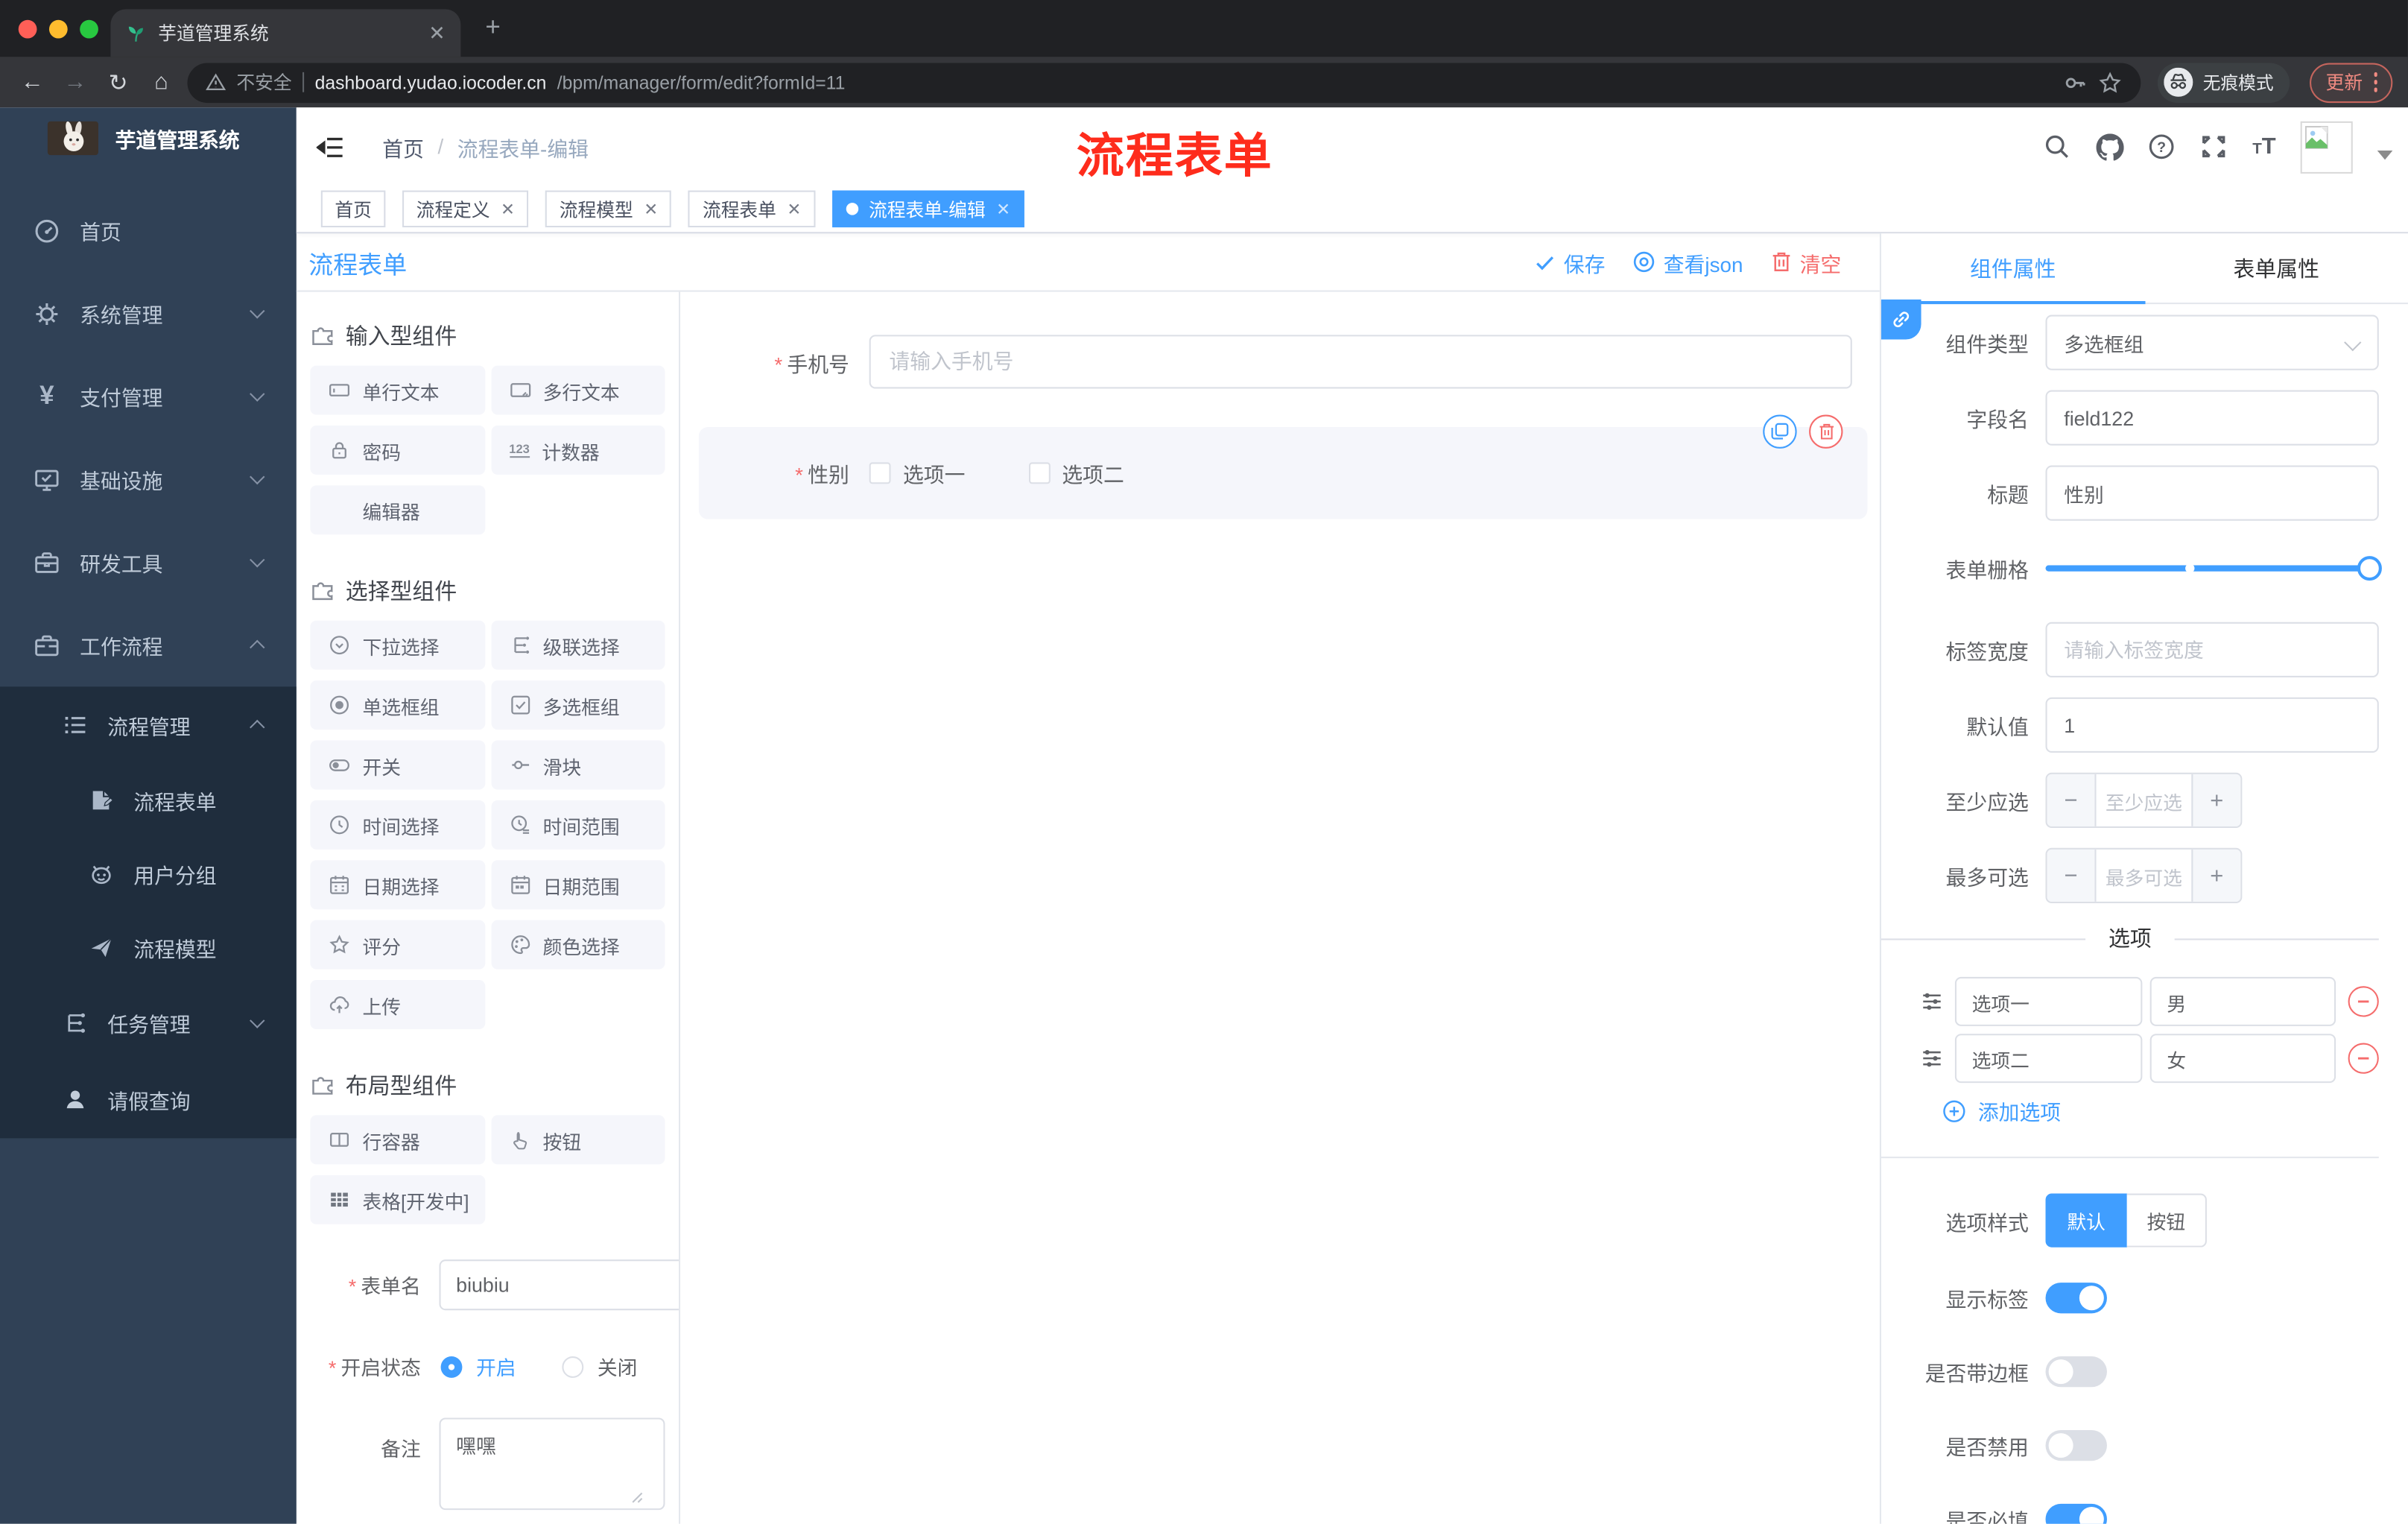 This screenshot has height=1524, width=2408. Describe the element at coordinates (559, 1285) in the screenshot. I see `form-name-input` at that location.